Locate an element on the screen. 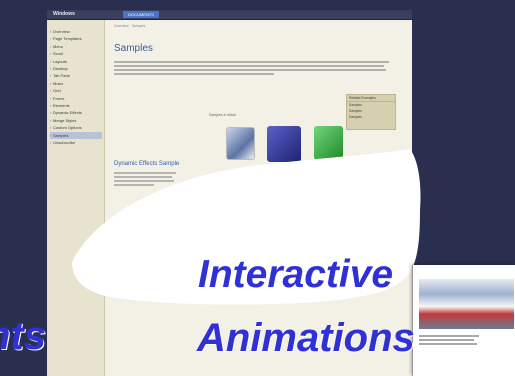  preview-window is located at coordinates (463, 320).